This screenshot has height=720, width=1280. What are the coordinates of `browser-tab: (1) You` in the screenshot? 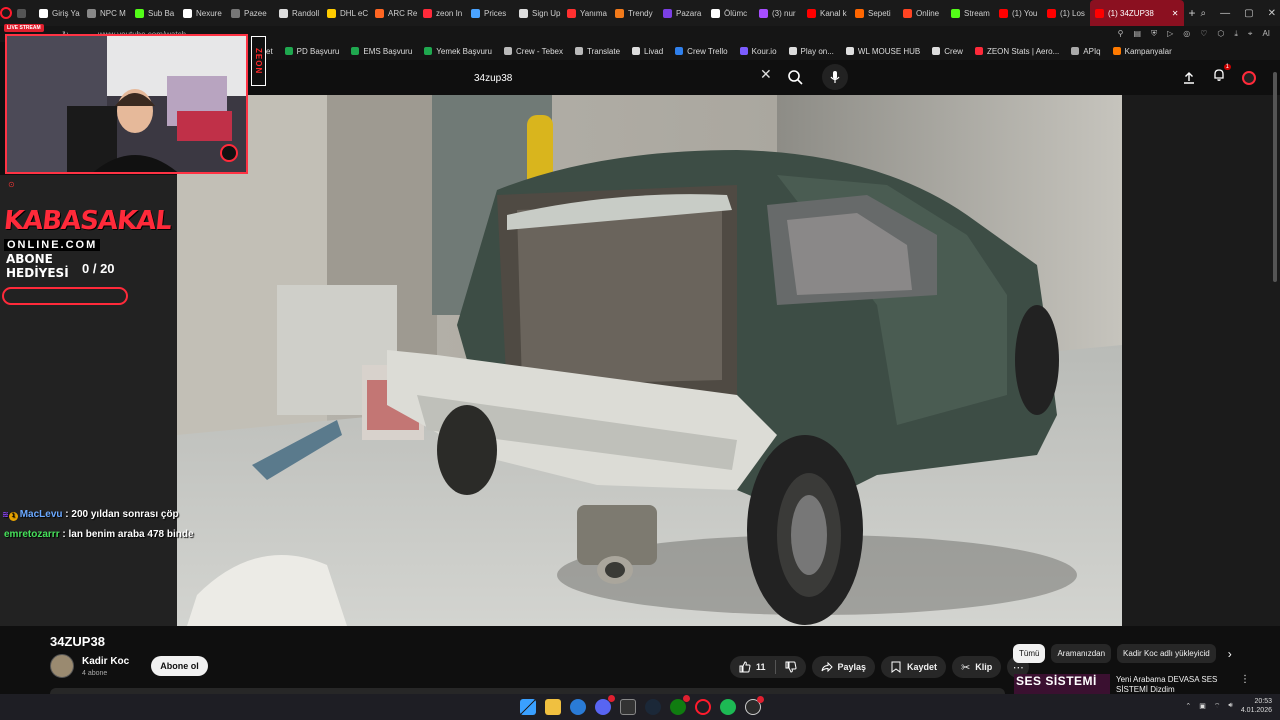 It's located at (1018, 13).